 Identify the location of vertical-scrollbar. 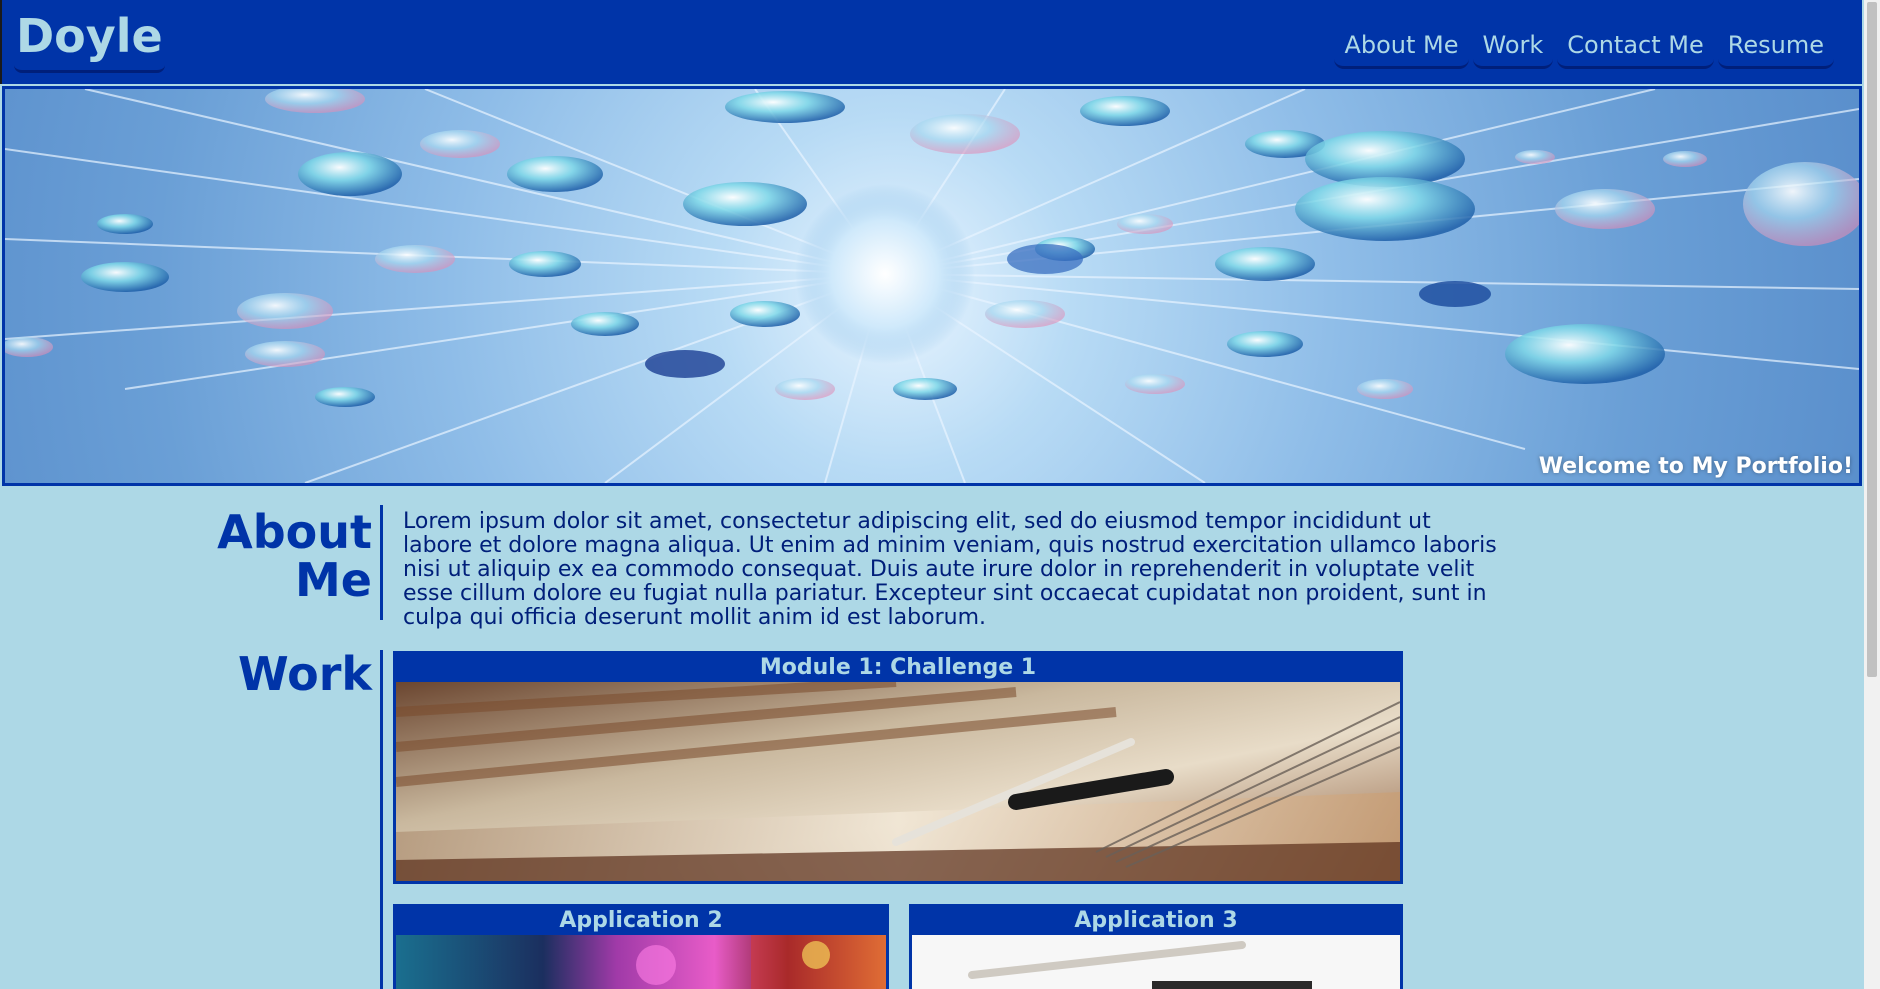
(1872, 494).